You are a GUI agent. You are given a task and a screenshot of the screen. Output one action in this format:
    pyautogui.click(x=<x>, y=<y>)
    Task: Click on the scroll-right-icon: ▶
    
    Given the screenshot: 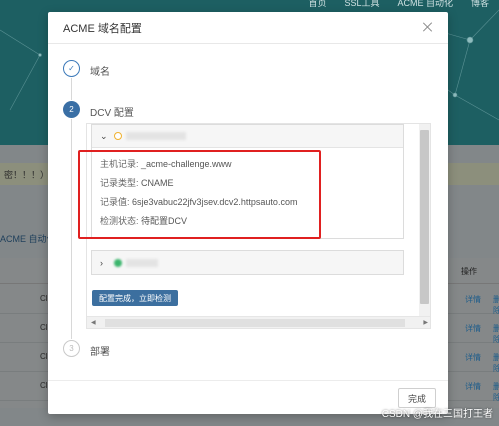 What is the action you would take?
    pyautogui.click(x=425, y=322)
    